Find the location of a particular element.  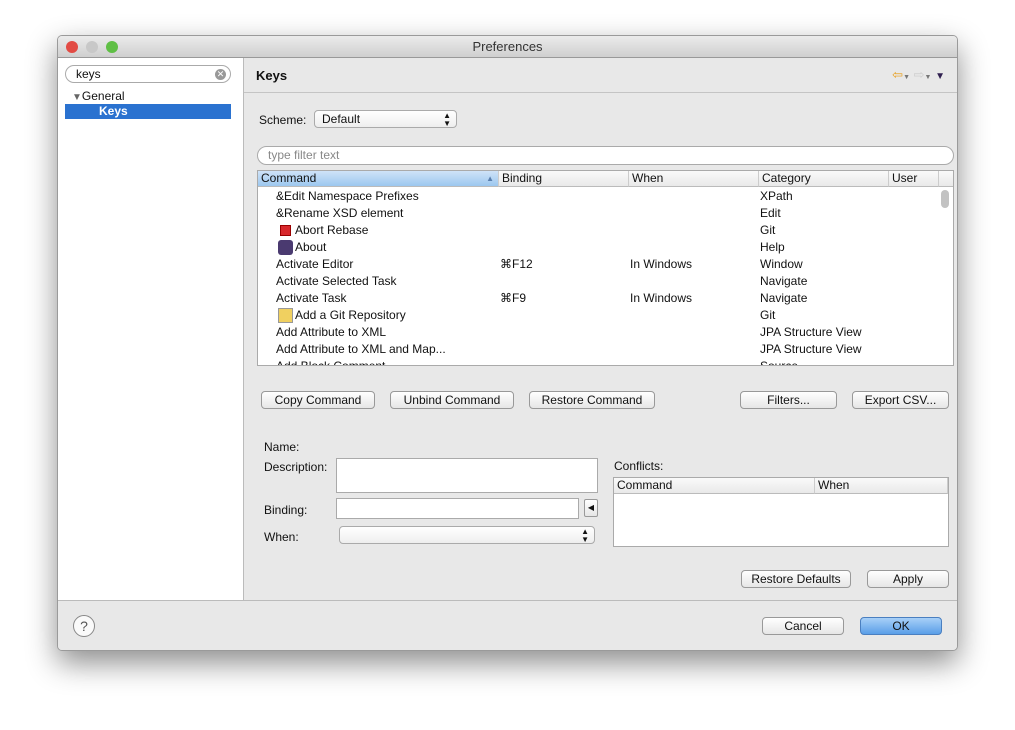

expand-triangle-icon: ▼ is located at coordinates (77, 97).